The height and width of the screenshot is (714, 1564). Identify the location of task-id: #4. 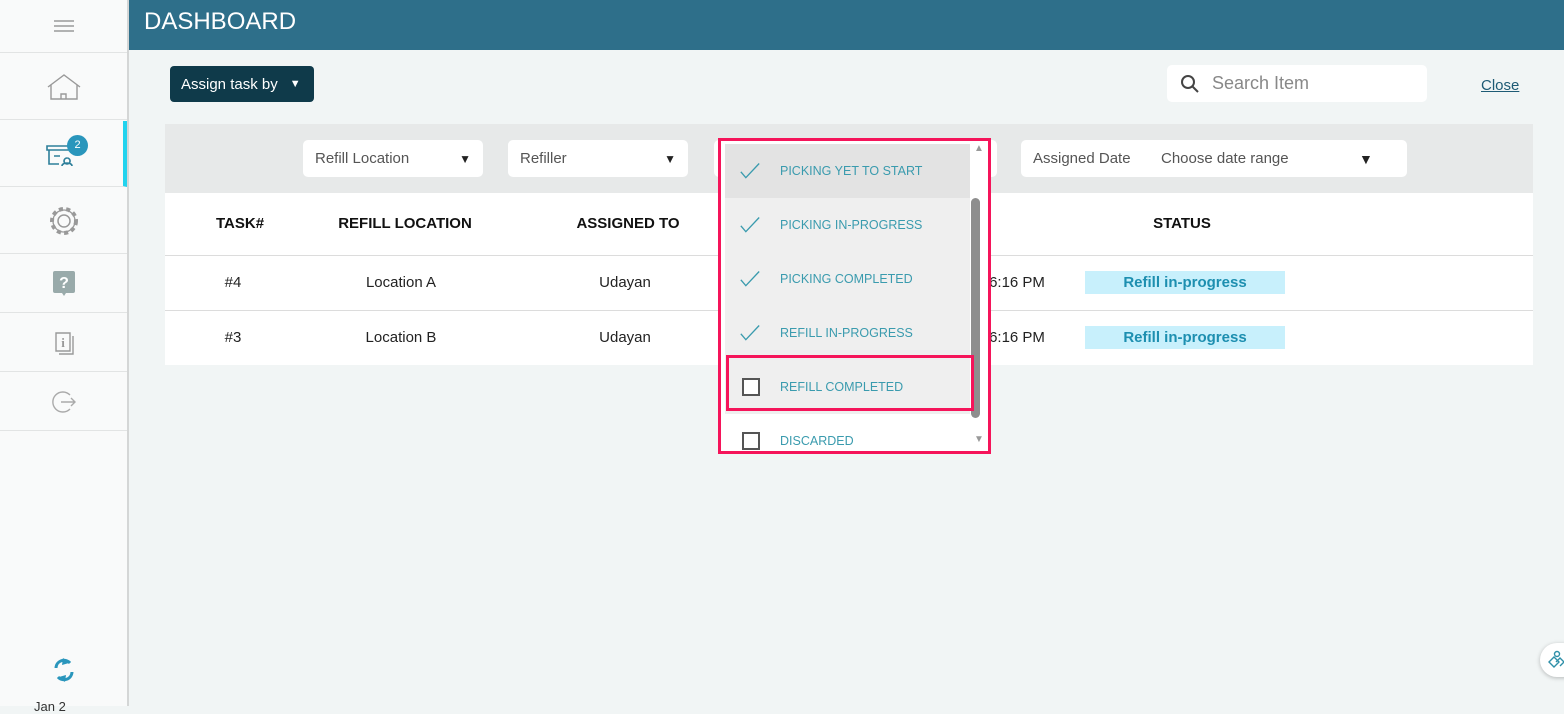
(233, 282).